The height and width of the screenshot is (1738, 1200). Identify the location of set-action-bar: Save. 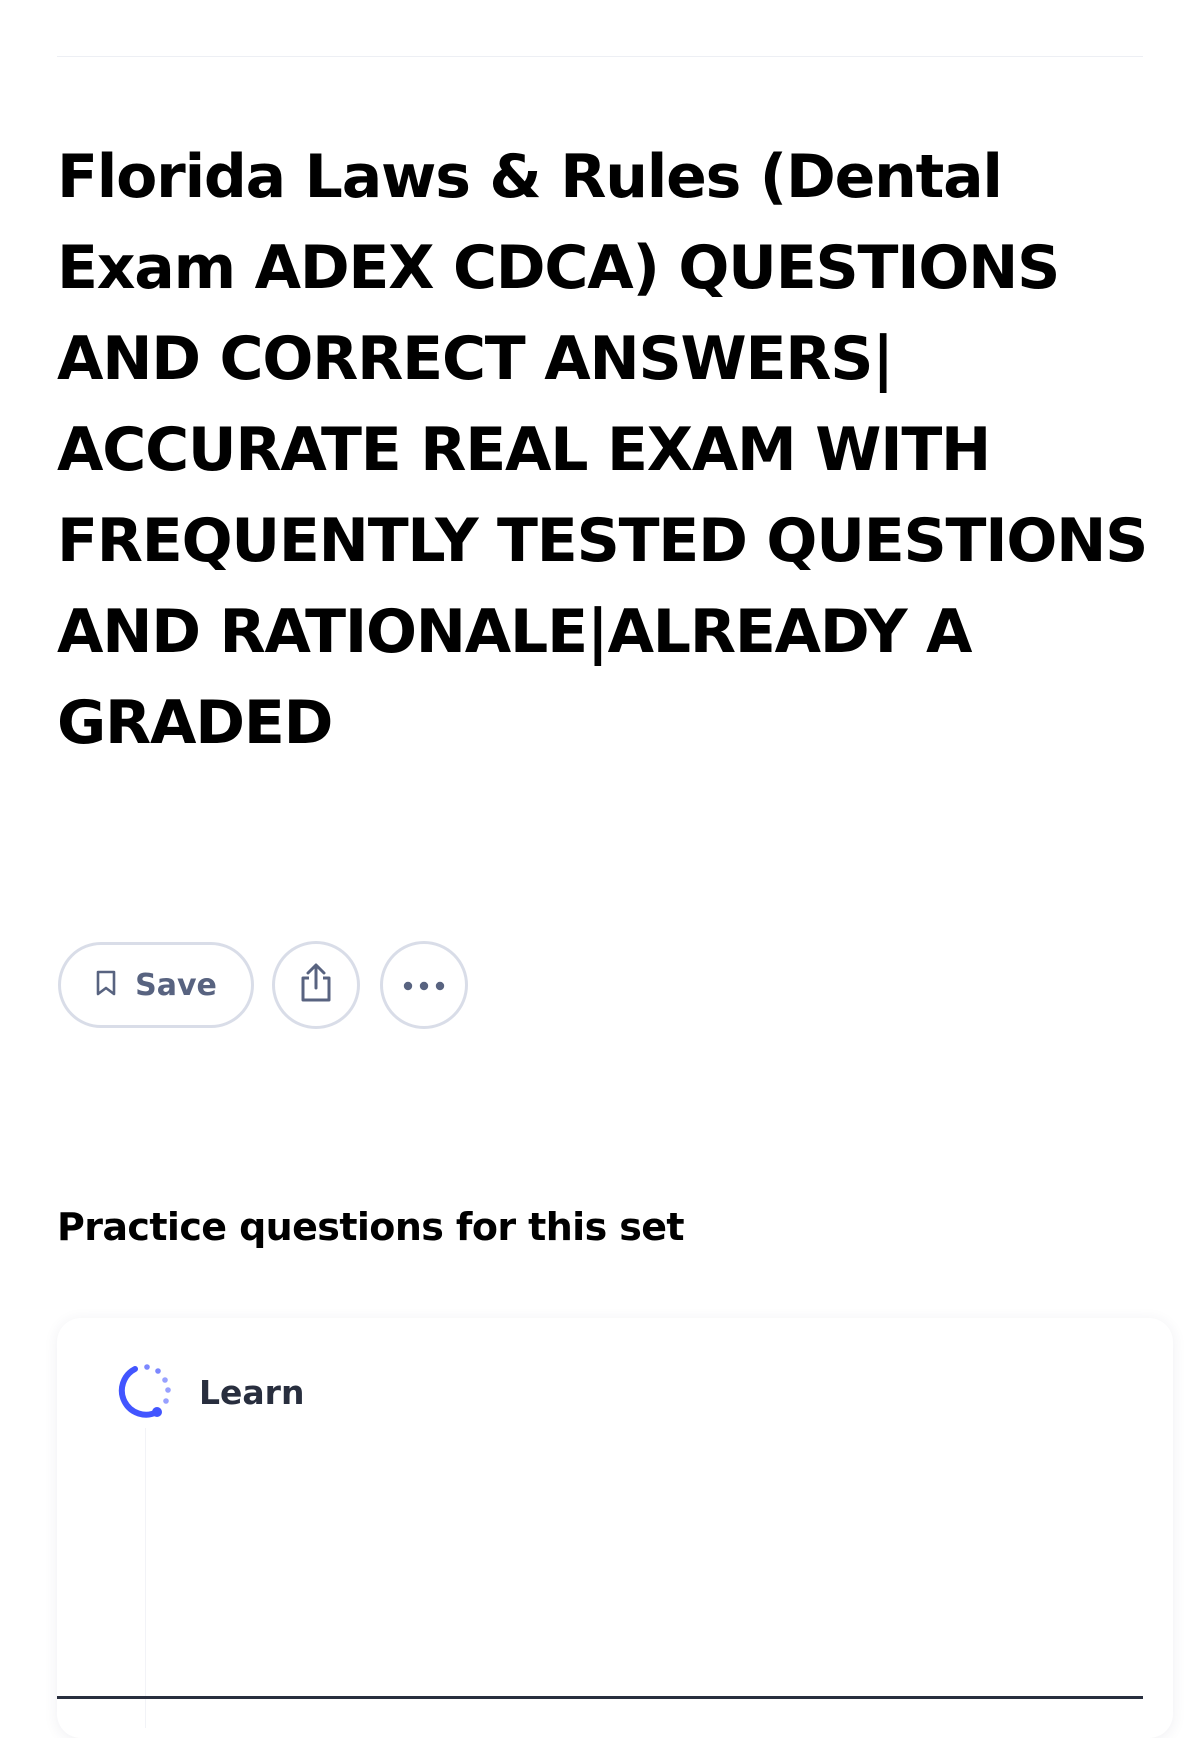
(273, 985).